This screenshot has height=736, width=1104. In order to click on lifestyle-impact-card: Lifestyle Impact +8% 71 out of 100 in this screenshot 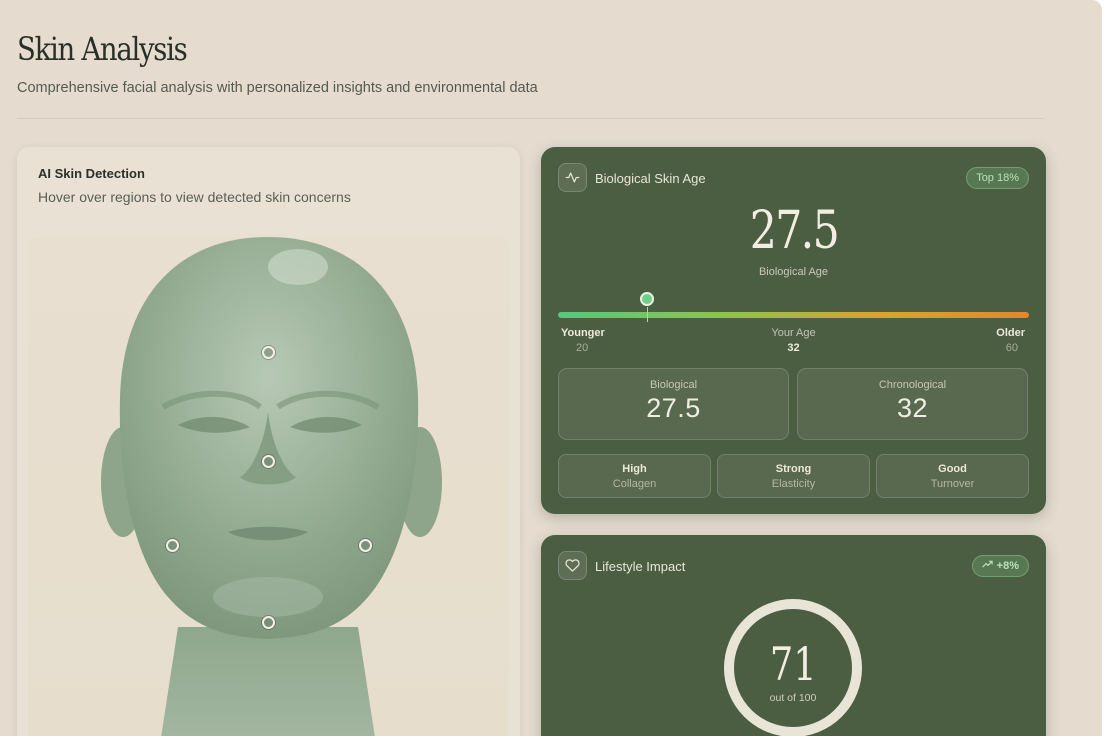, I will do `click(793, 635)`.